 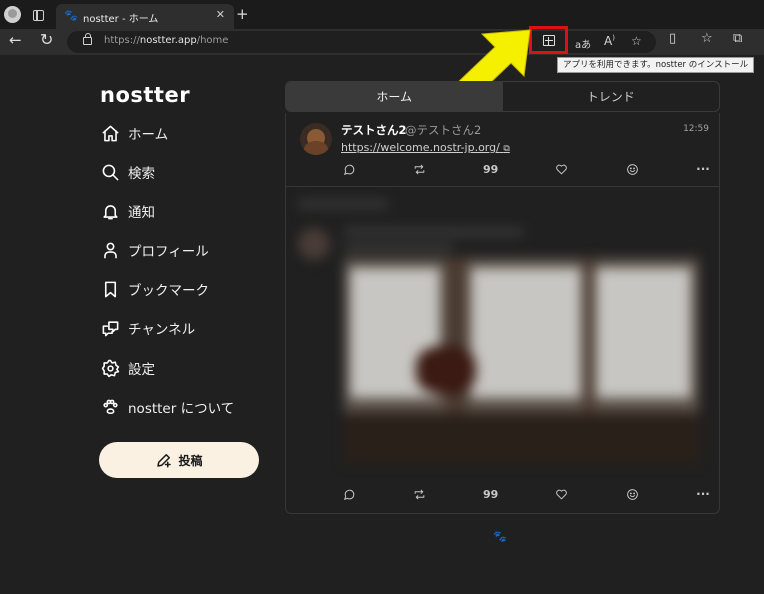 I want to click on tab-close-icon: ✕, so click(x=220, y=14).